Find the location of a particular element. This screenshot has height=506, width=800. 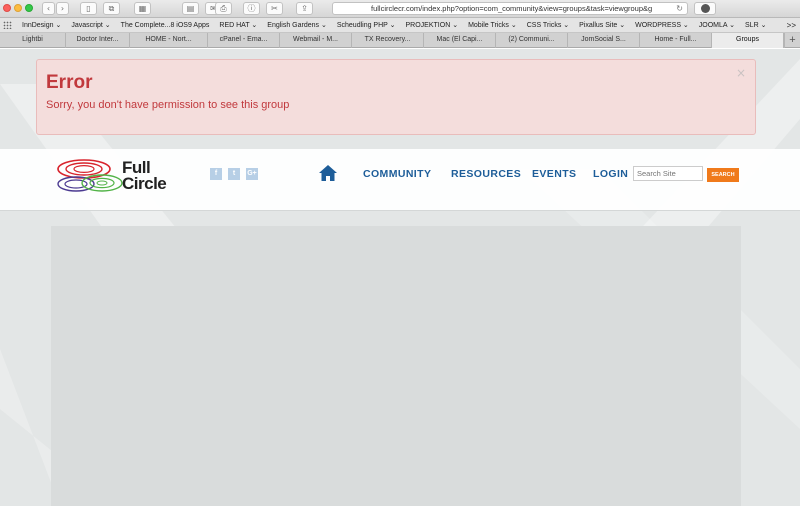

bookmark-item: Pixallus Site ⌄ is located at coordinates (602, 25).